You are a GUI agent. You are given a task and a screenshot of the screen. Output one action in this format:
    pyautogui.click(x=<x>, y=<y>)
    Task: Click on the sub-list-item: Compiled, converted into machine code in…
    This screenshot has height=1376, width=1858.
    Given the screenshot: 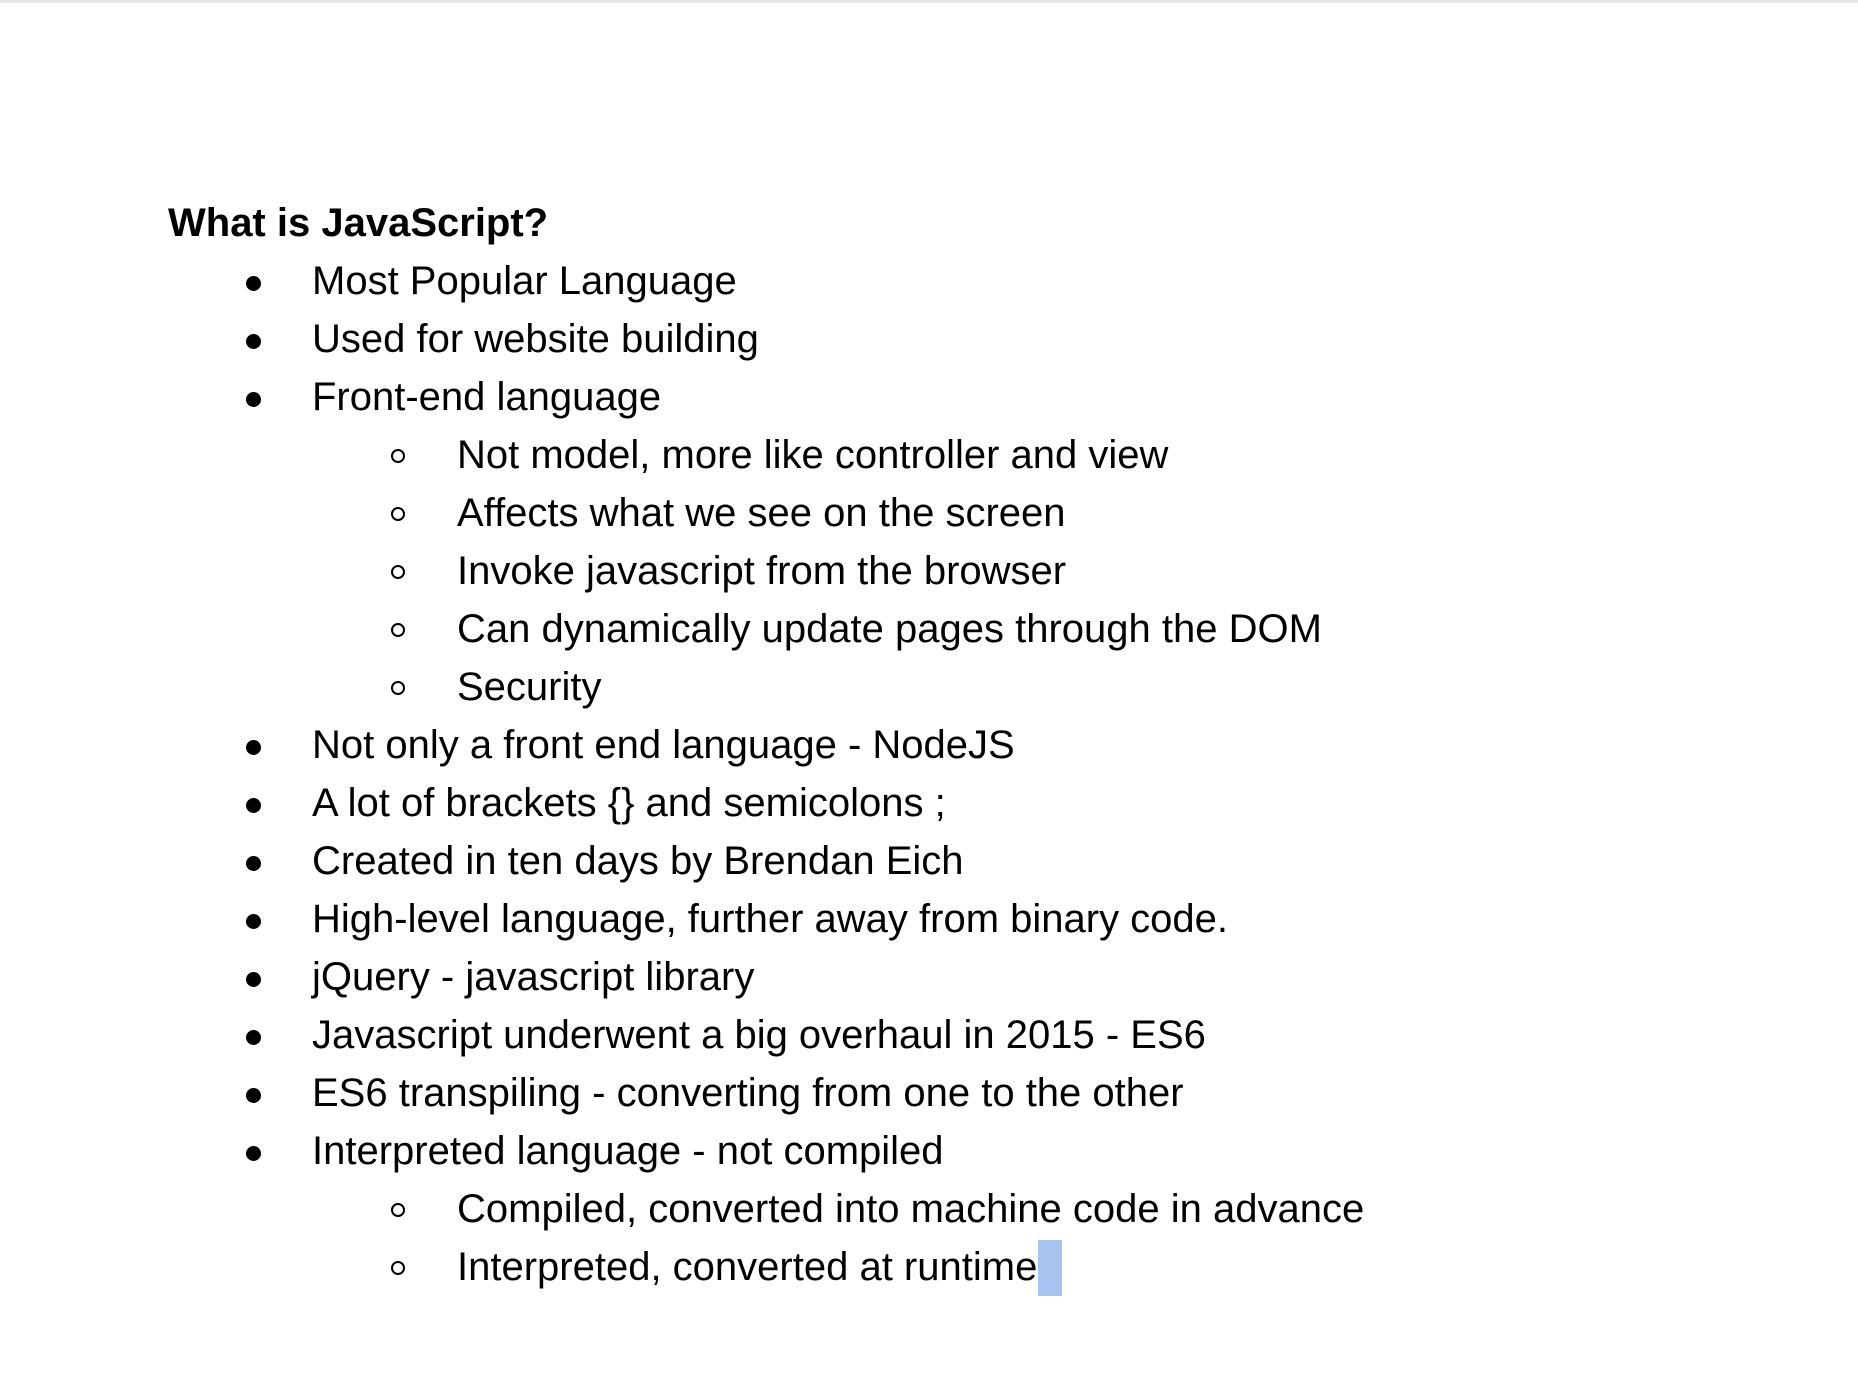 What is the action you would take?
    pyautogui.click(x=968, y=1209)
    